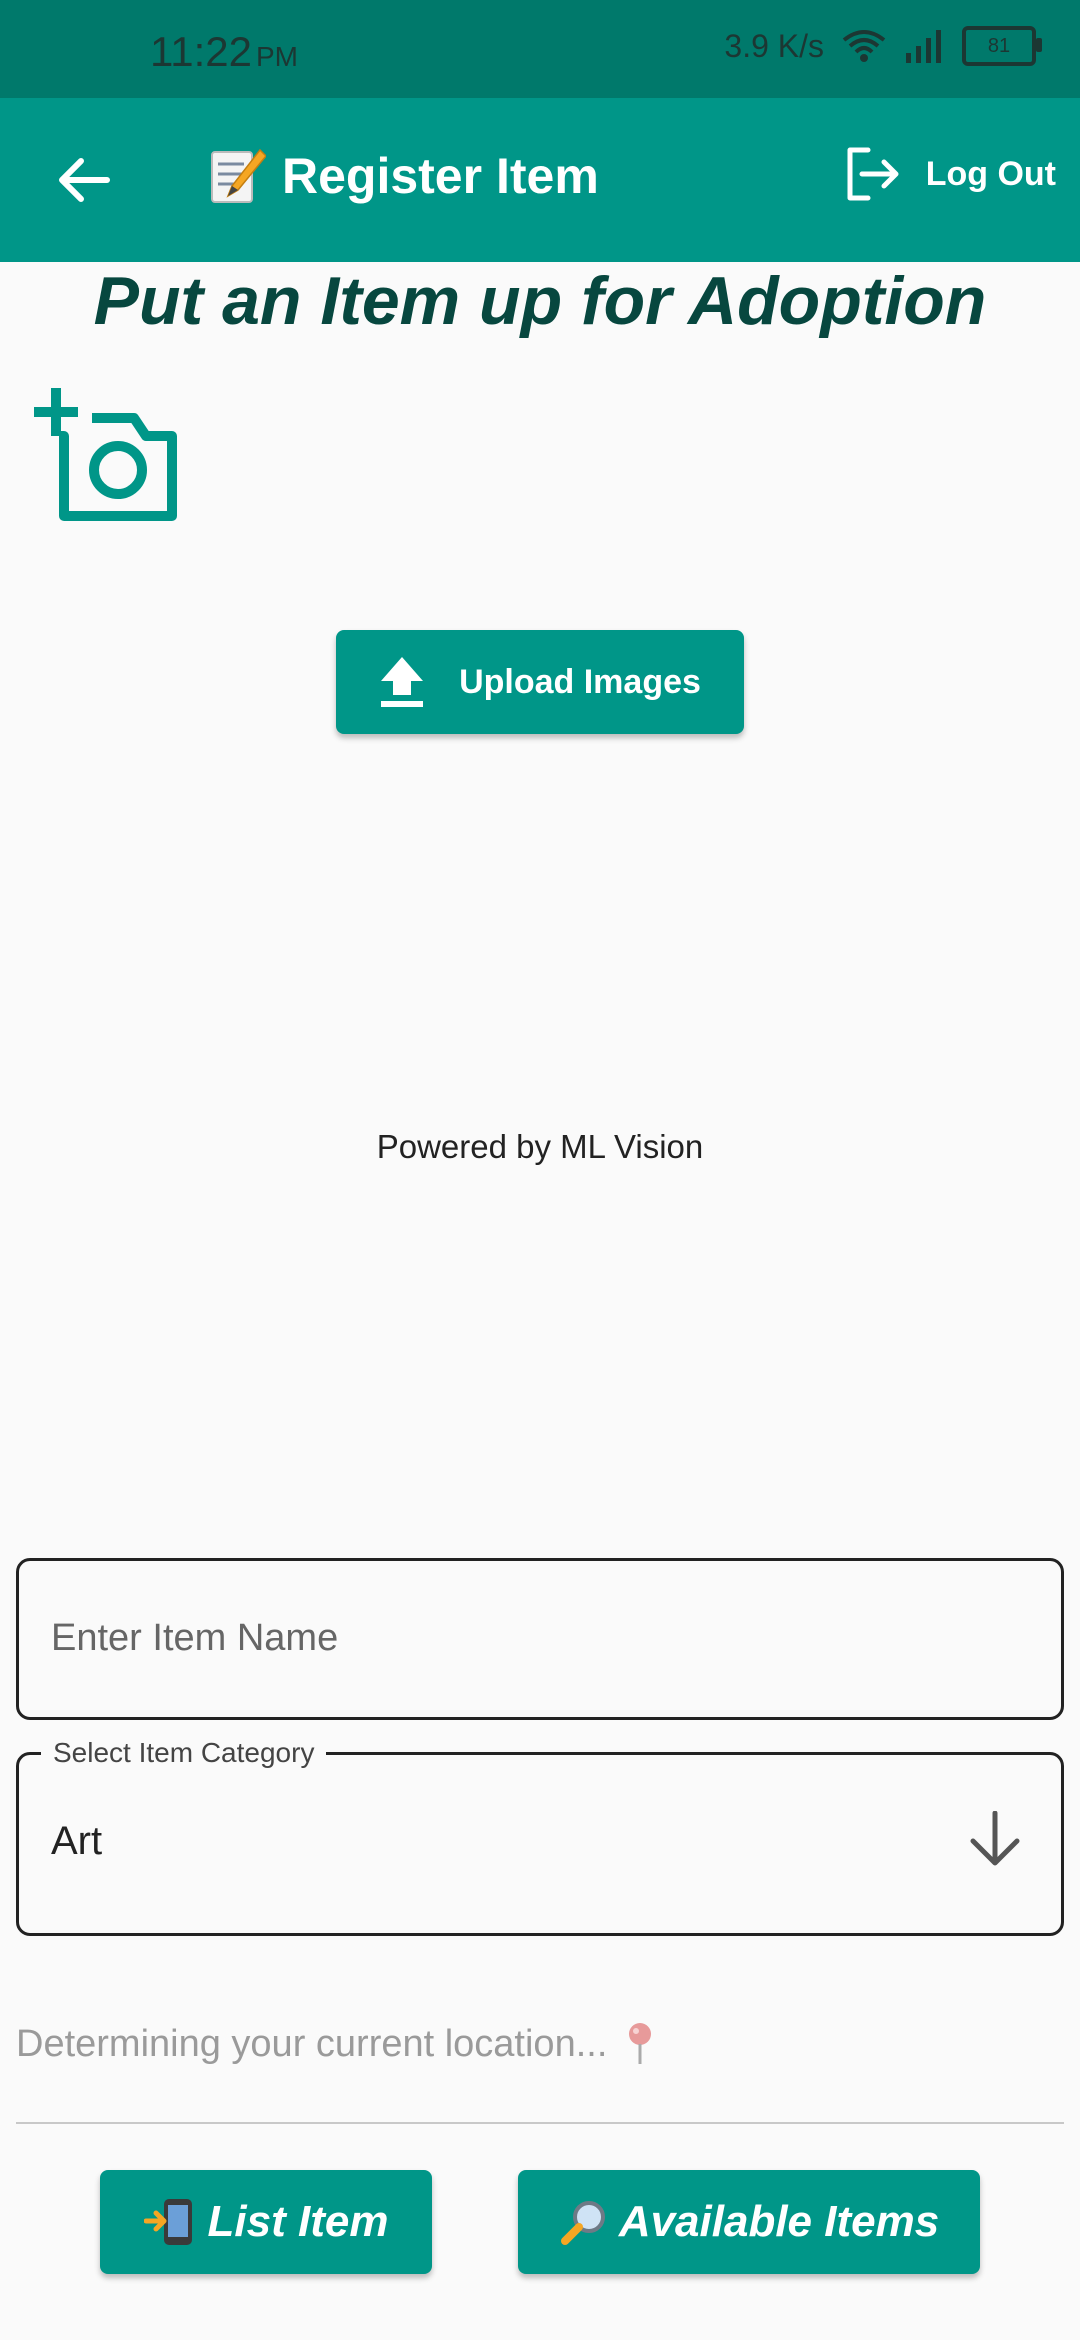 Image resolution: width=1080 pixels, height=2340 pixels. What do you see at coordinates (201, 51) in the screenshot?
I see `status-time-value: 11:22` at bounding box center [201, 51].